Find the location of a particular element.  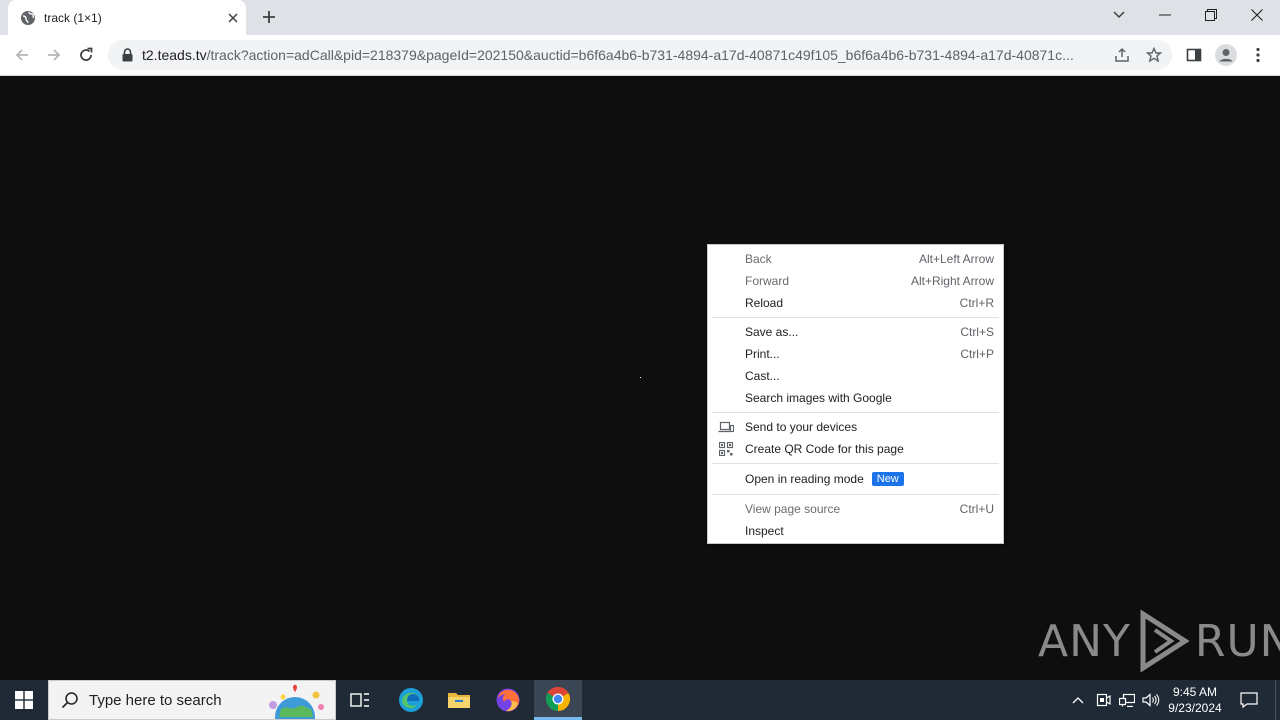

taskbar-search-box: Type here to search is located at coordinates (192, 700).